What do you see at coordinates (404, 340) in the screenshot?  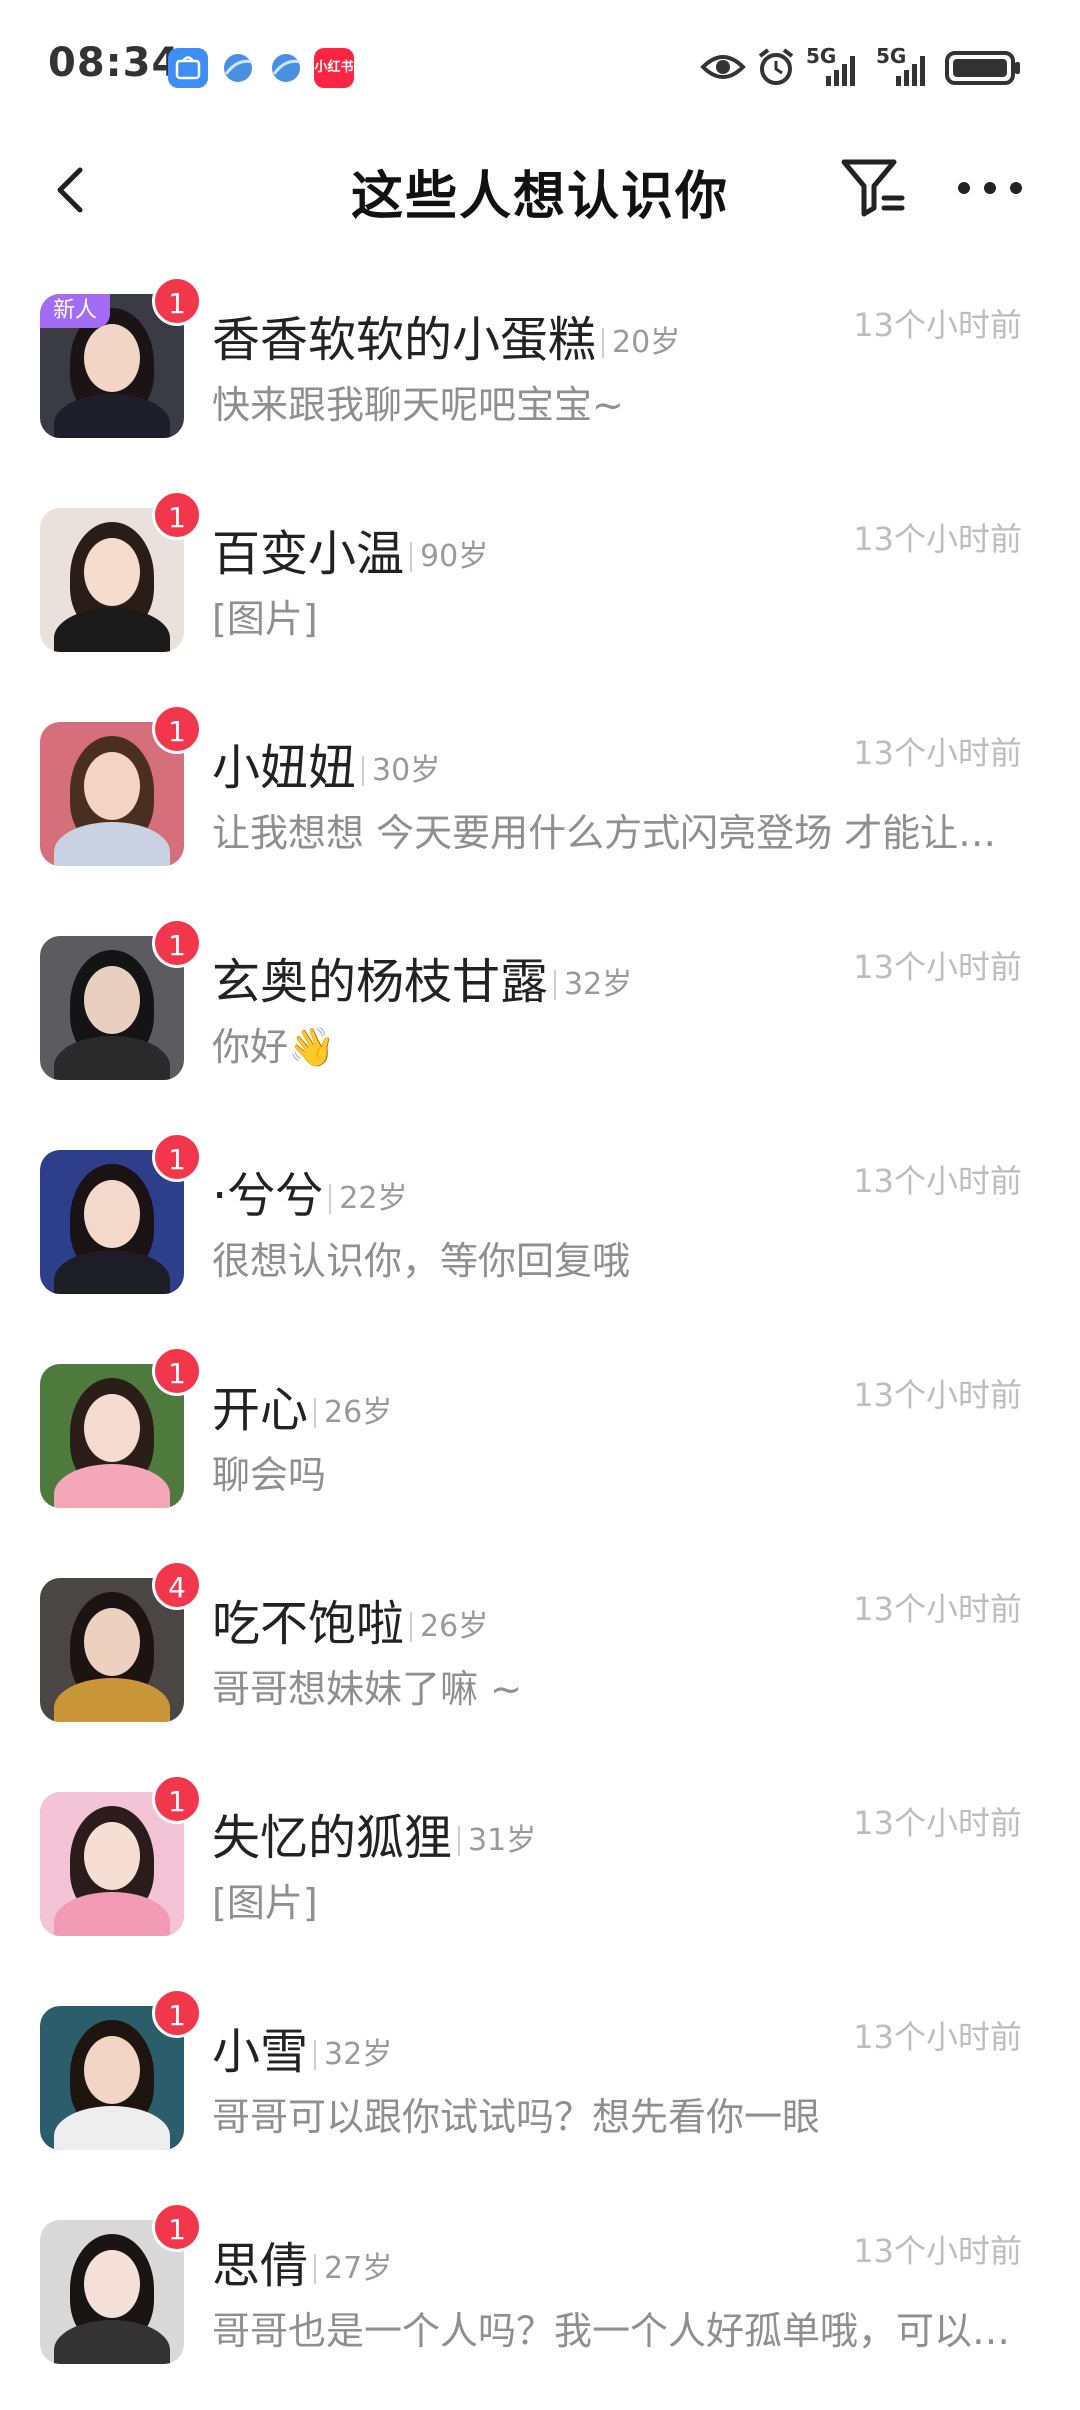 I see `contact-name-text: 香香软软的小蛋糕` at bounding box center [404, 340].